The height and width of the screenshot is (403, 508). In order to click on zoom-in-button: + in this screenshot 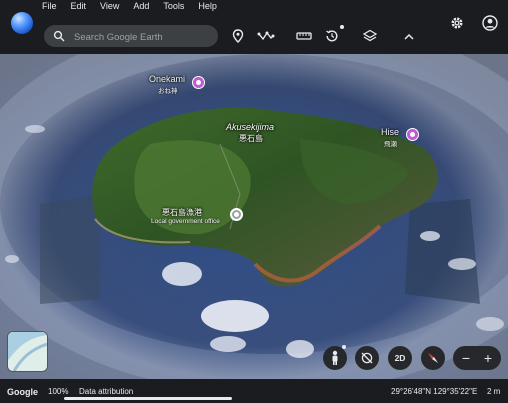, I will do `click(488, 358)`.